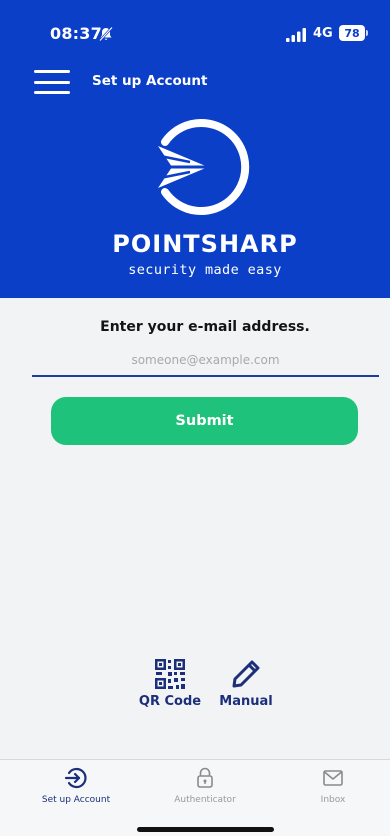 Image resolution: width=390 pixels, height=836 pixels. What do you see at coordinates (367, 33) in the screenshot?
I see `battery-tip` at bounding box center [367, 33].